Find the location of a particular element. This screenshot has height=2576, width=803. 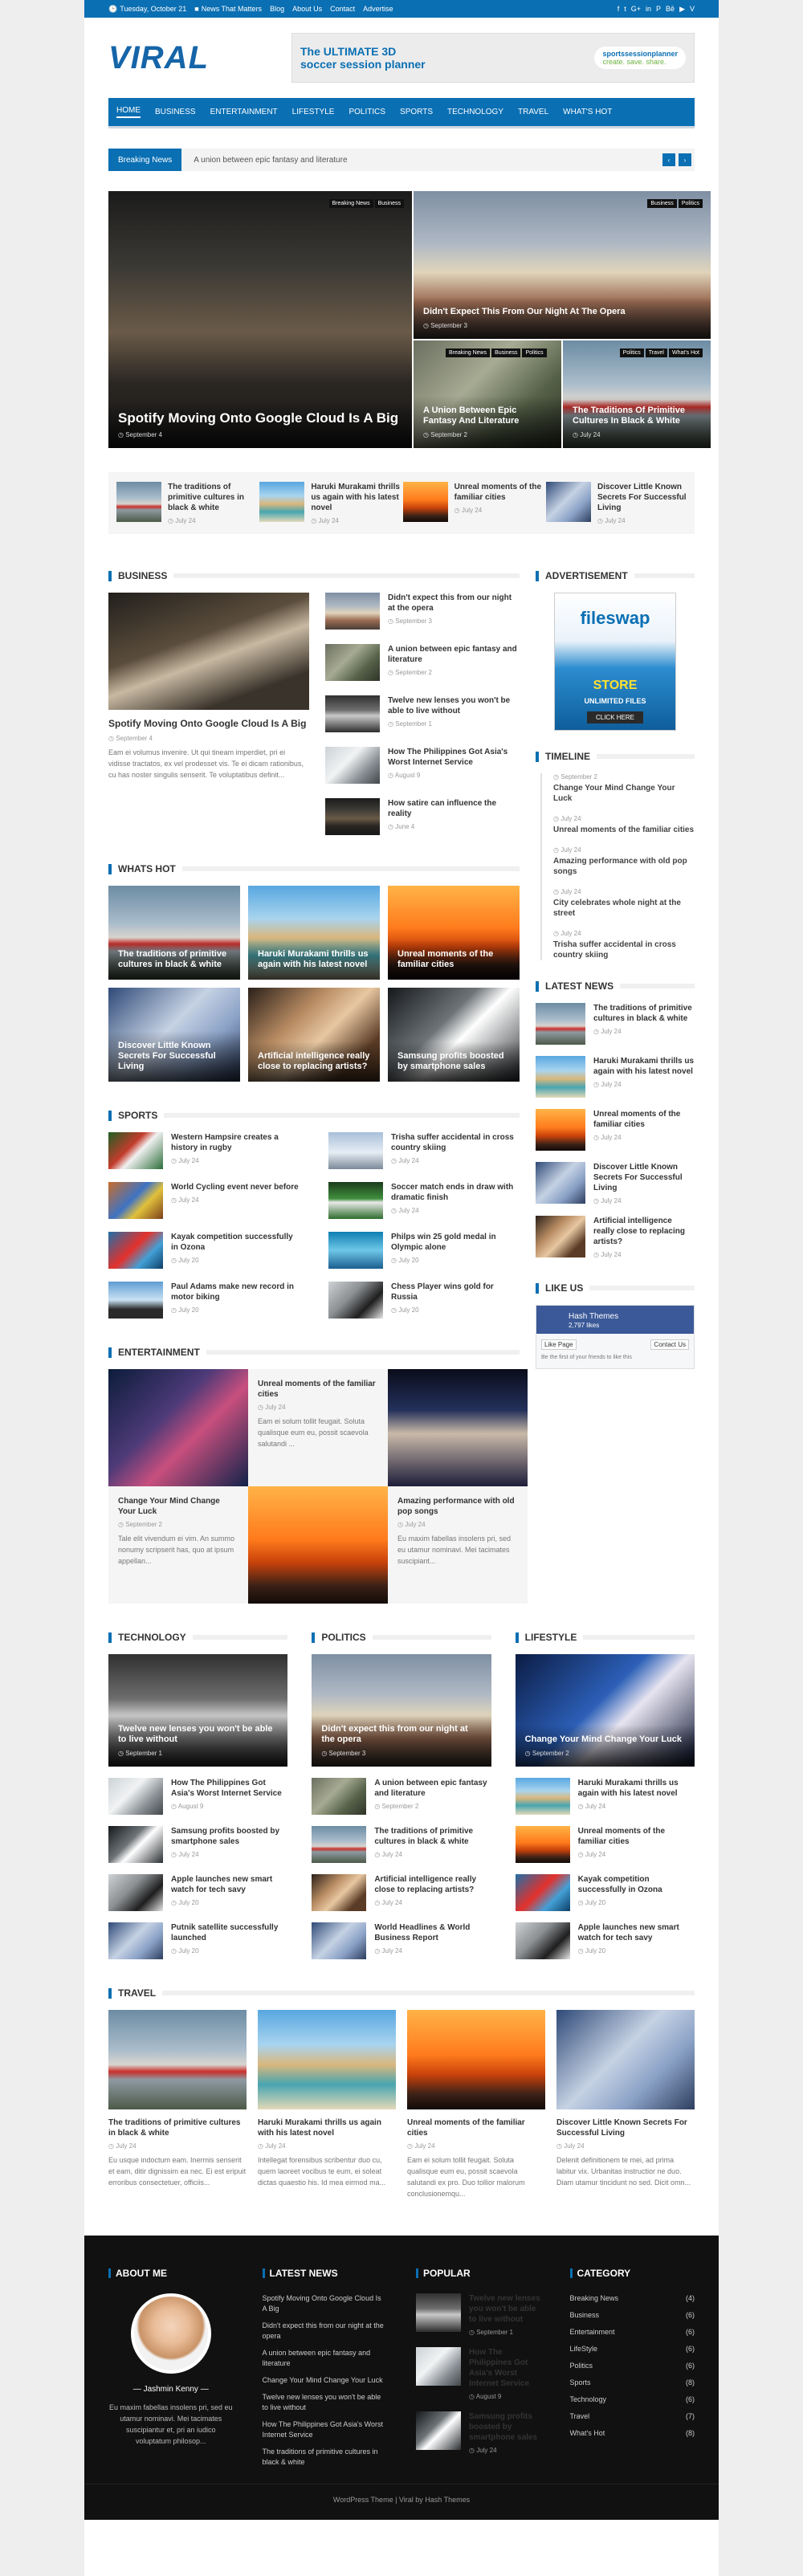

category-name: Breaking News is located at coordinates (595, 2298).